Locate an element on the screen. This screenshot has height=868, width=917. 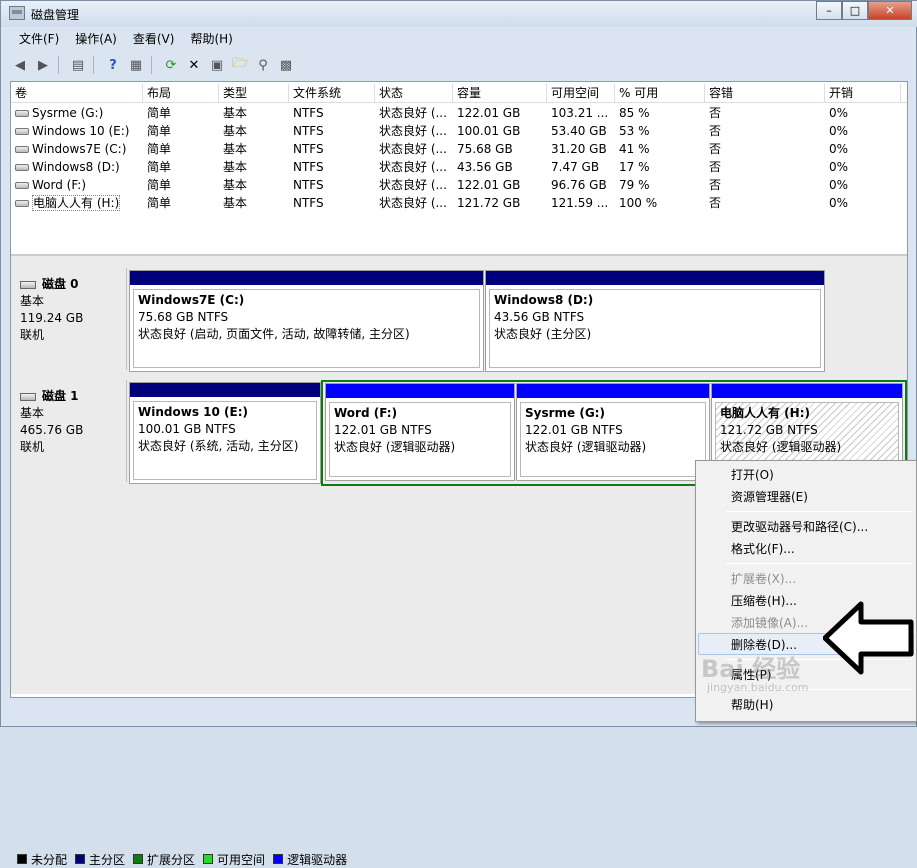
col-volume: 卷 is located at coordinates (77, 93).